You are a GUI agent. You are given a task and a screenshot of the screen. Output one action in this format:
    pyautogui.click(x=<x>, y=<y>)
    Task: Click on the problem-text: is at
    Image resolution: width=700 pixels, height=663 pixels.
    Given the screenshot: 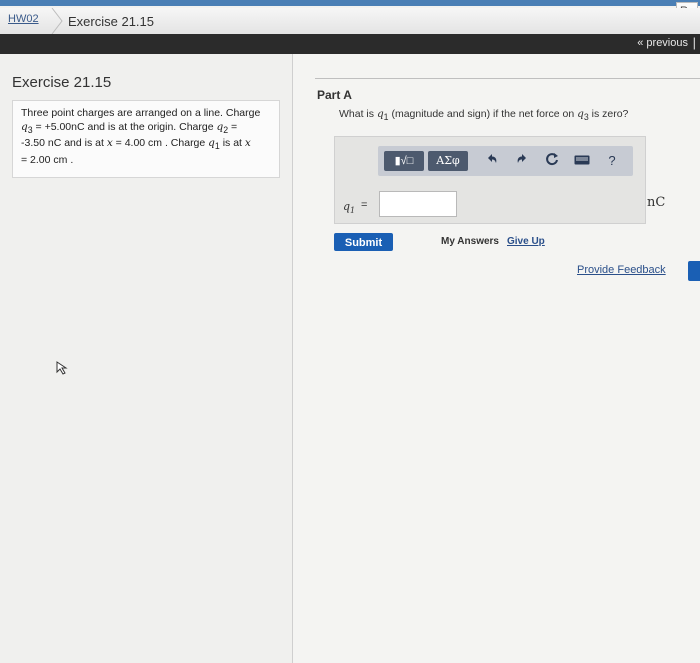 What is the action you would take?
    pyautogui.click(x=232, y=143)
    